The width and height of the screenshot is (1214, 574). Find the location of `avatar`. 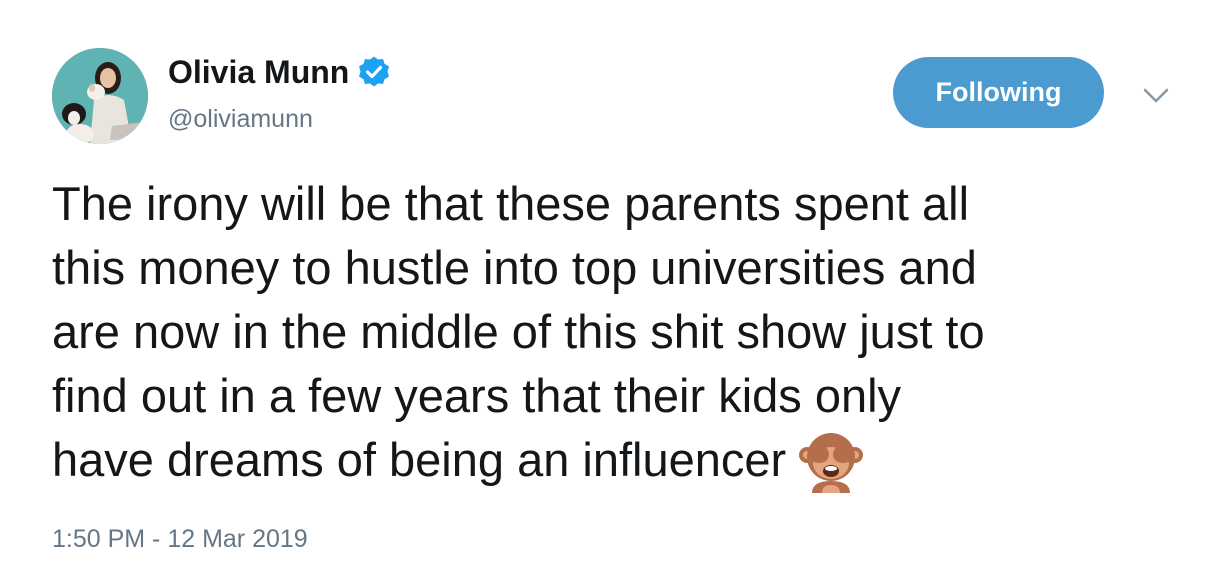

avatar is located at coordinates (100, 96).